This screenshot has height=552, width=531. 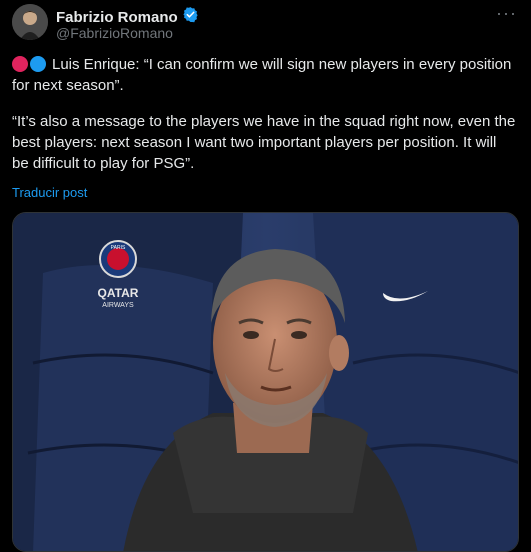 What do you see at coordinates (117, 17) in the screenshot?
I see `author-name: Fabrizio Romano` at bounding box center [117, 17].